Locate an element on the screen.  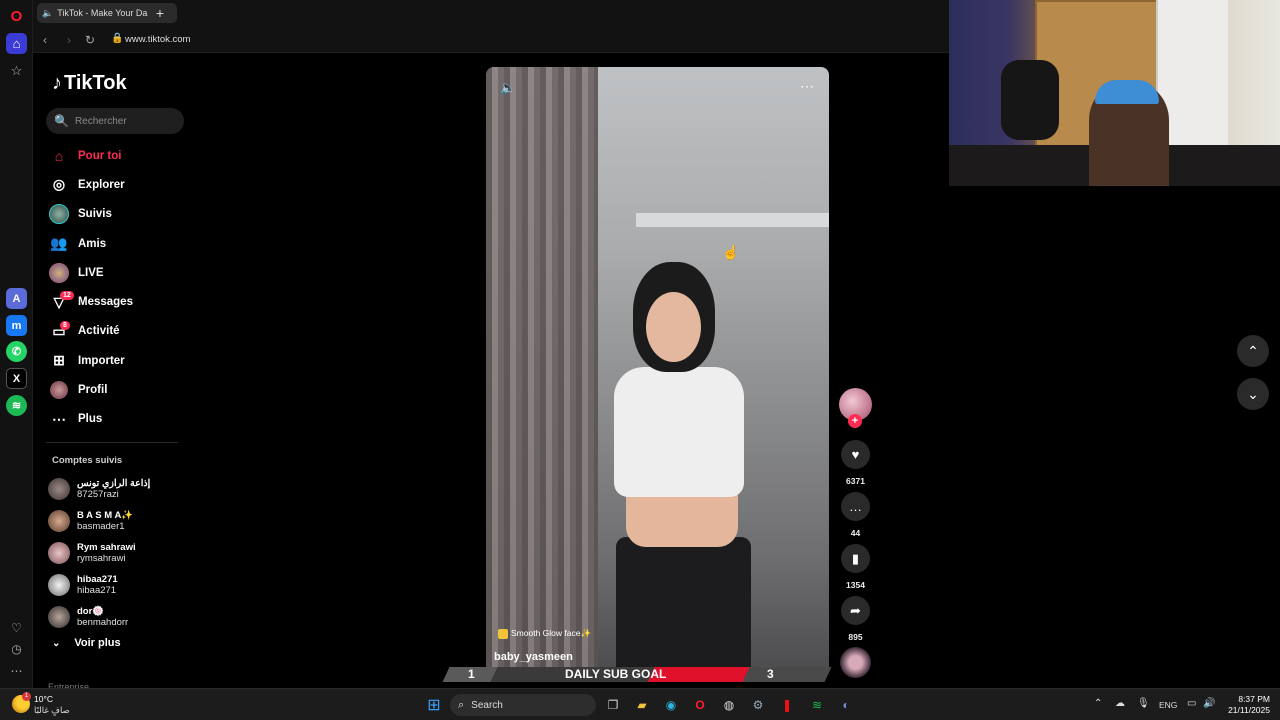
volume-icon: 🔊 is located at coordinates (1209, 703).